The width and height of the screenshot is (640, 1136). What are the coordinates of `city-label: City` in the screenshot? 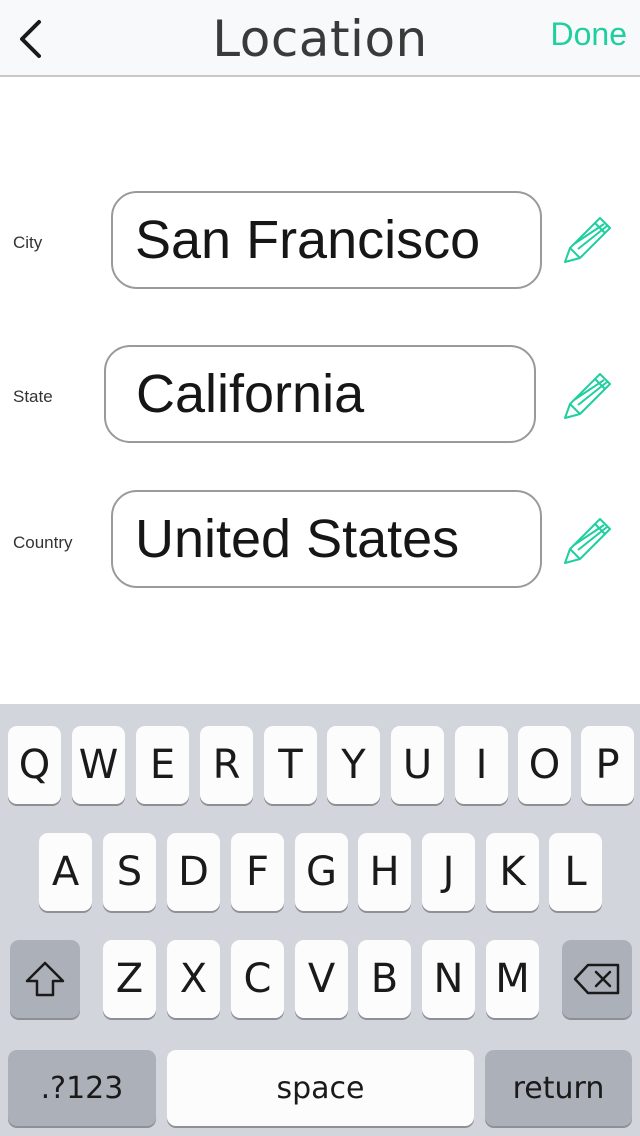 It's located at (28, 242).